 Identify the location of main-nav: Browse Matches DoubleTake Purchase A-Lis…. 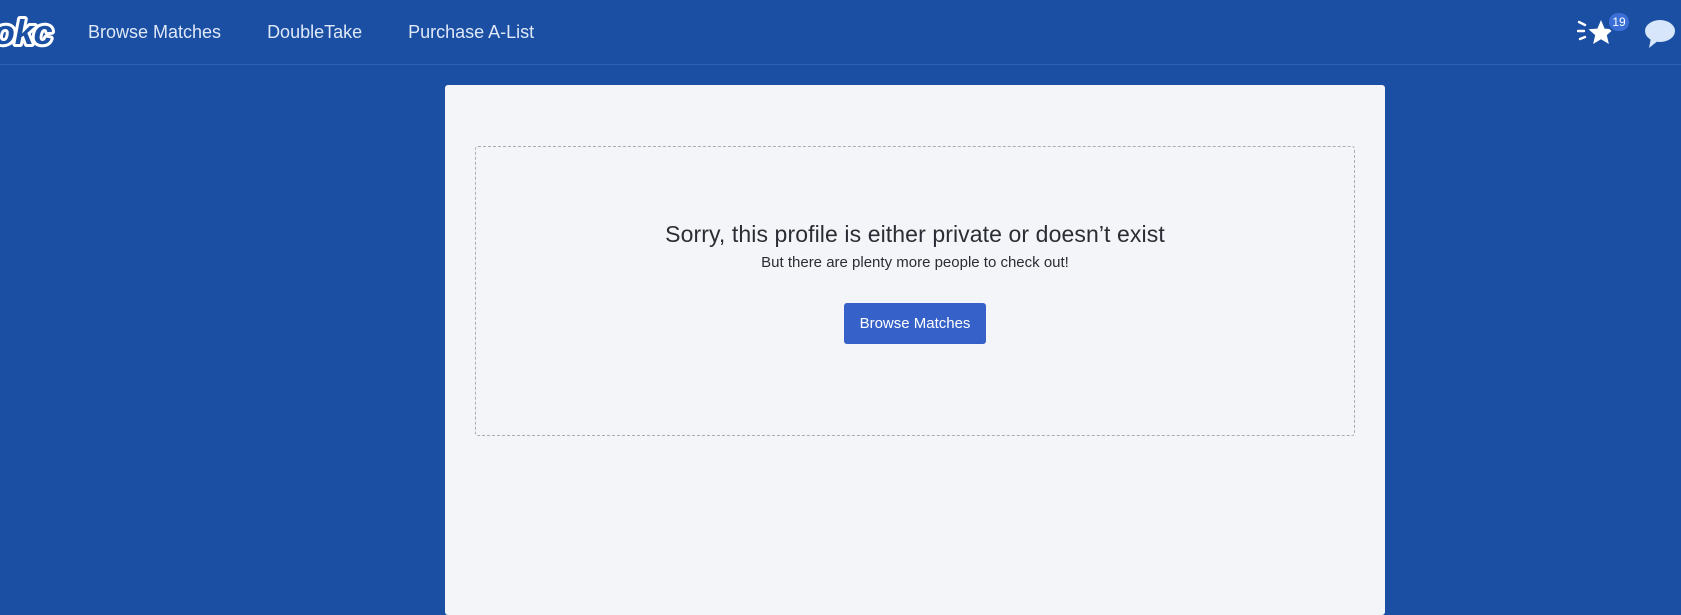
(334, 32).